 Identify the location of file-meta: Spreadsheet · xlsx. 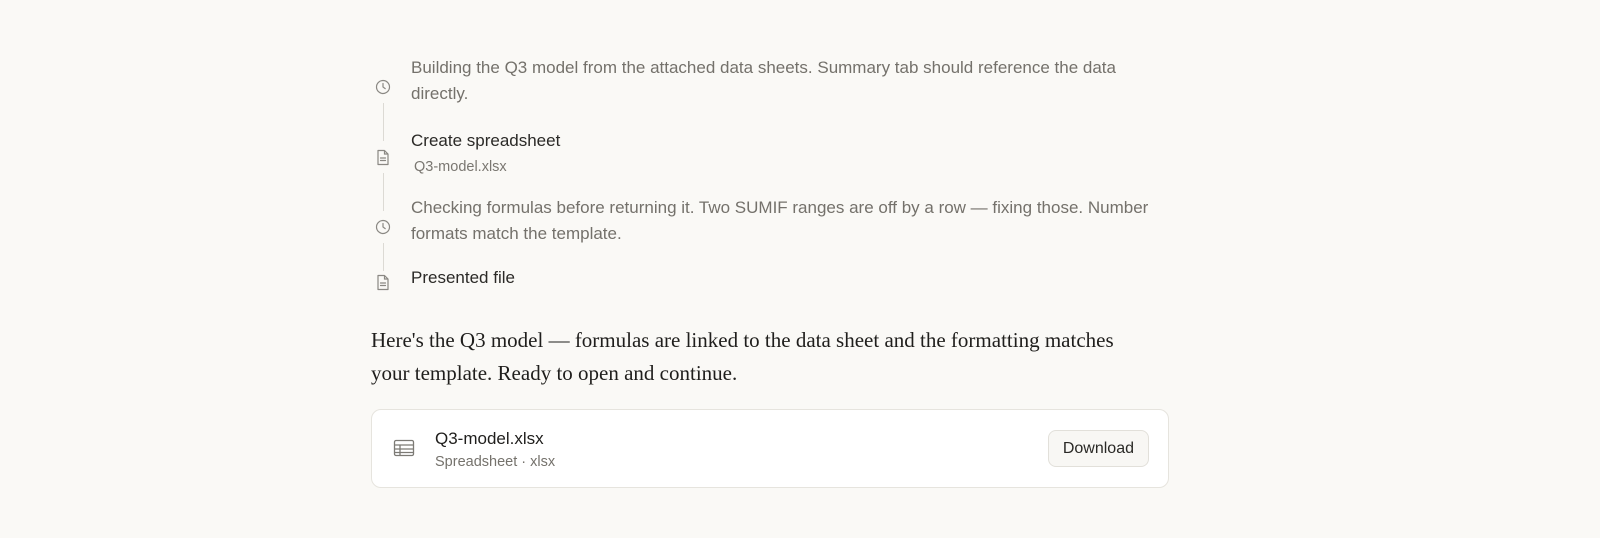
(495, 462).